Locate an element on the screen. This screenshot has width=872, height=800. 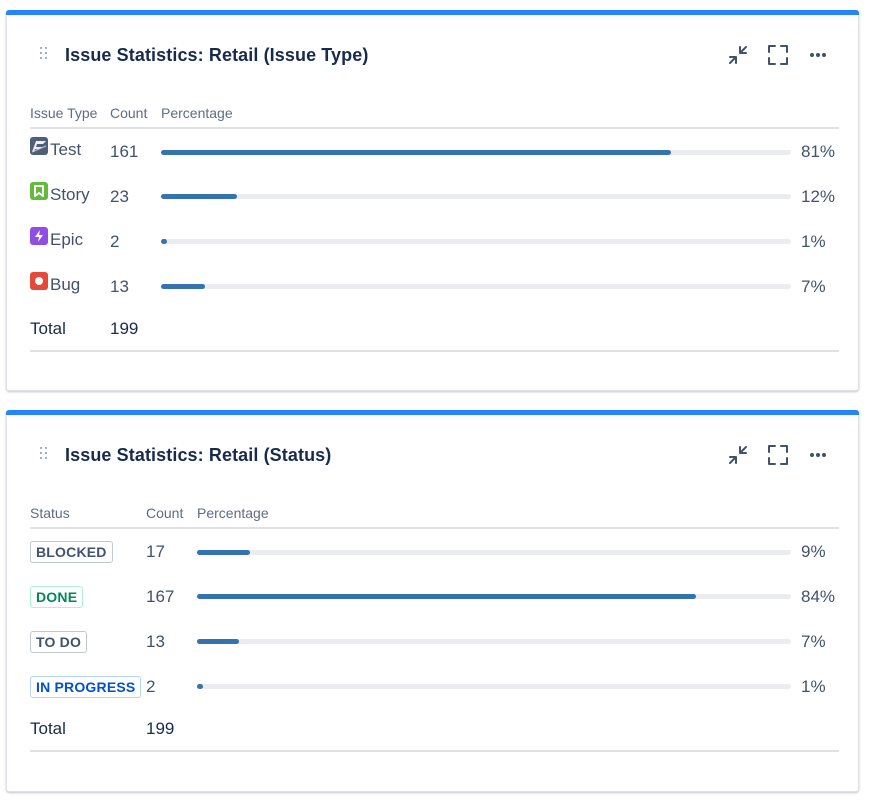
percentage-value: 81% is located at coordinates (818, 151).